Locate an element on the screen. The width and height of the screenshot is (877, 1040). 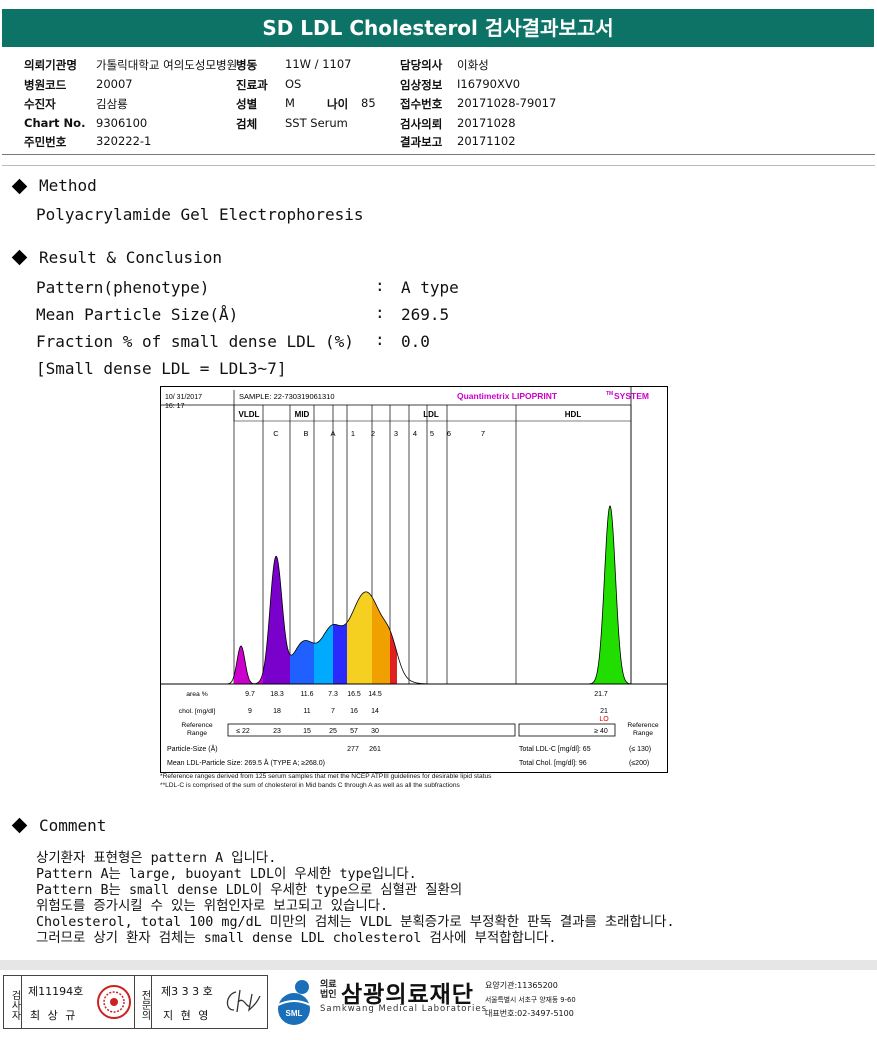
total-chol-ref: (≤200) is located at coordinates (639, 763).